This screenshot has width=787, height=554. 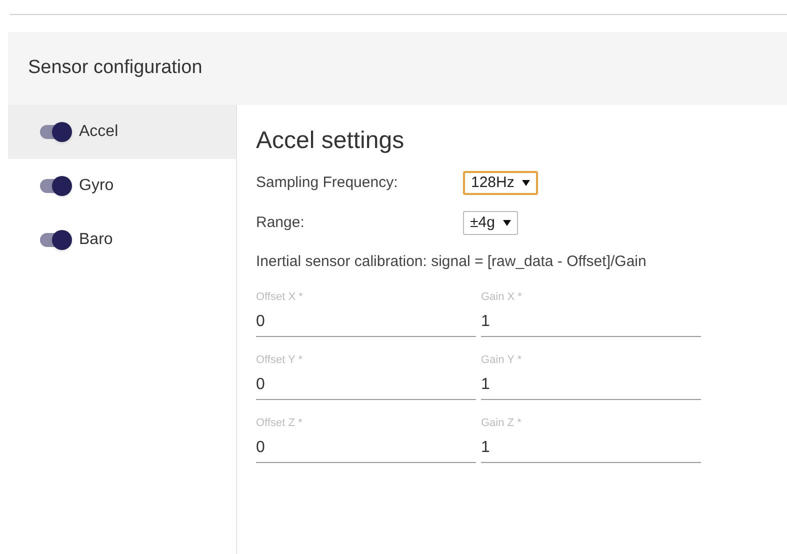 I want to click on settings-title: Accel settings, so click(x=331, y=141).